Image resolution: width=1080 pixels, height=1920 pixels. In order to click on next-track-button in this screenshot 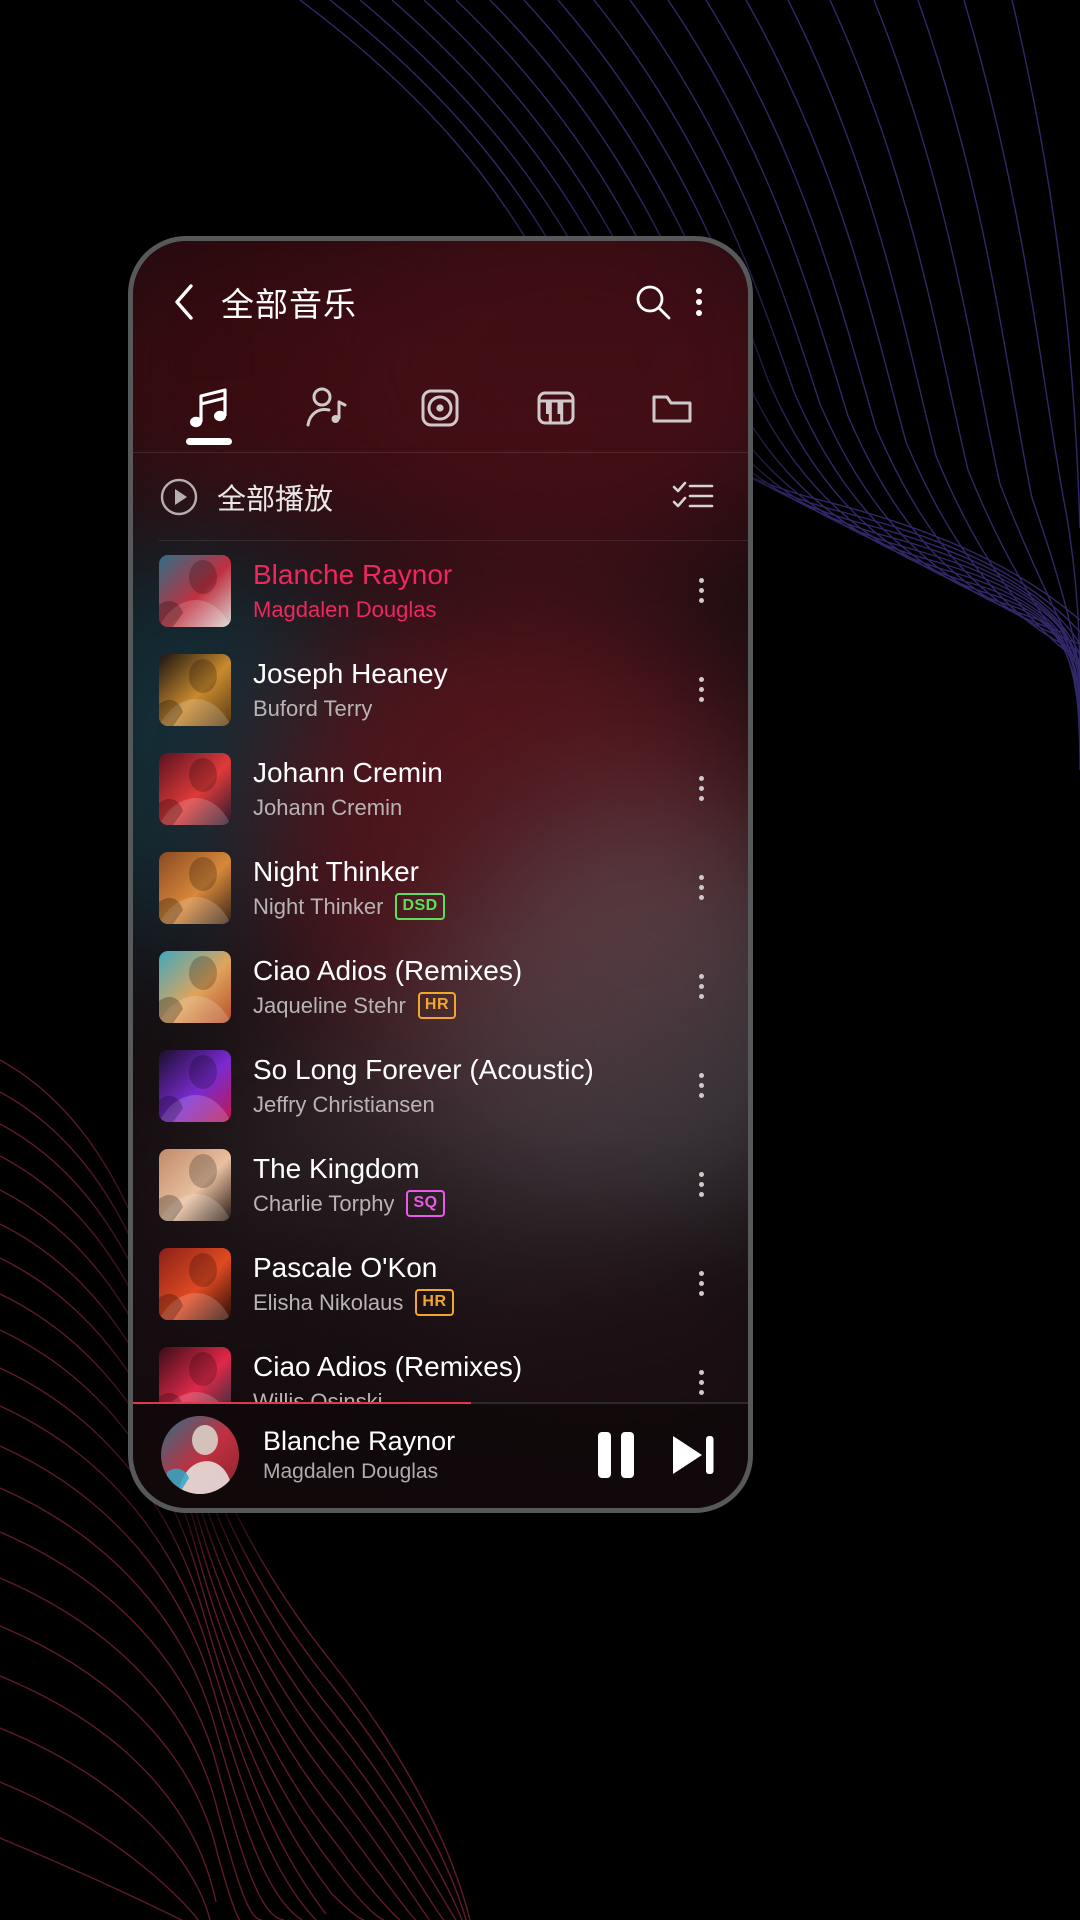, I will do `click(692, 1455)`.